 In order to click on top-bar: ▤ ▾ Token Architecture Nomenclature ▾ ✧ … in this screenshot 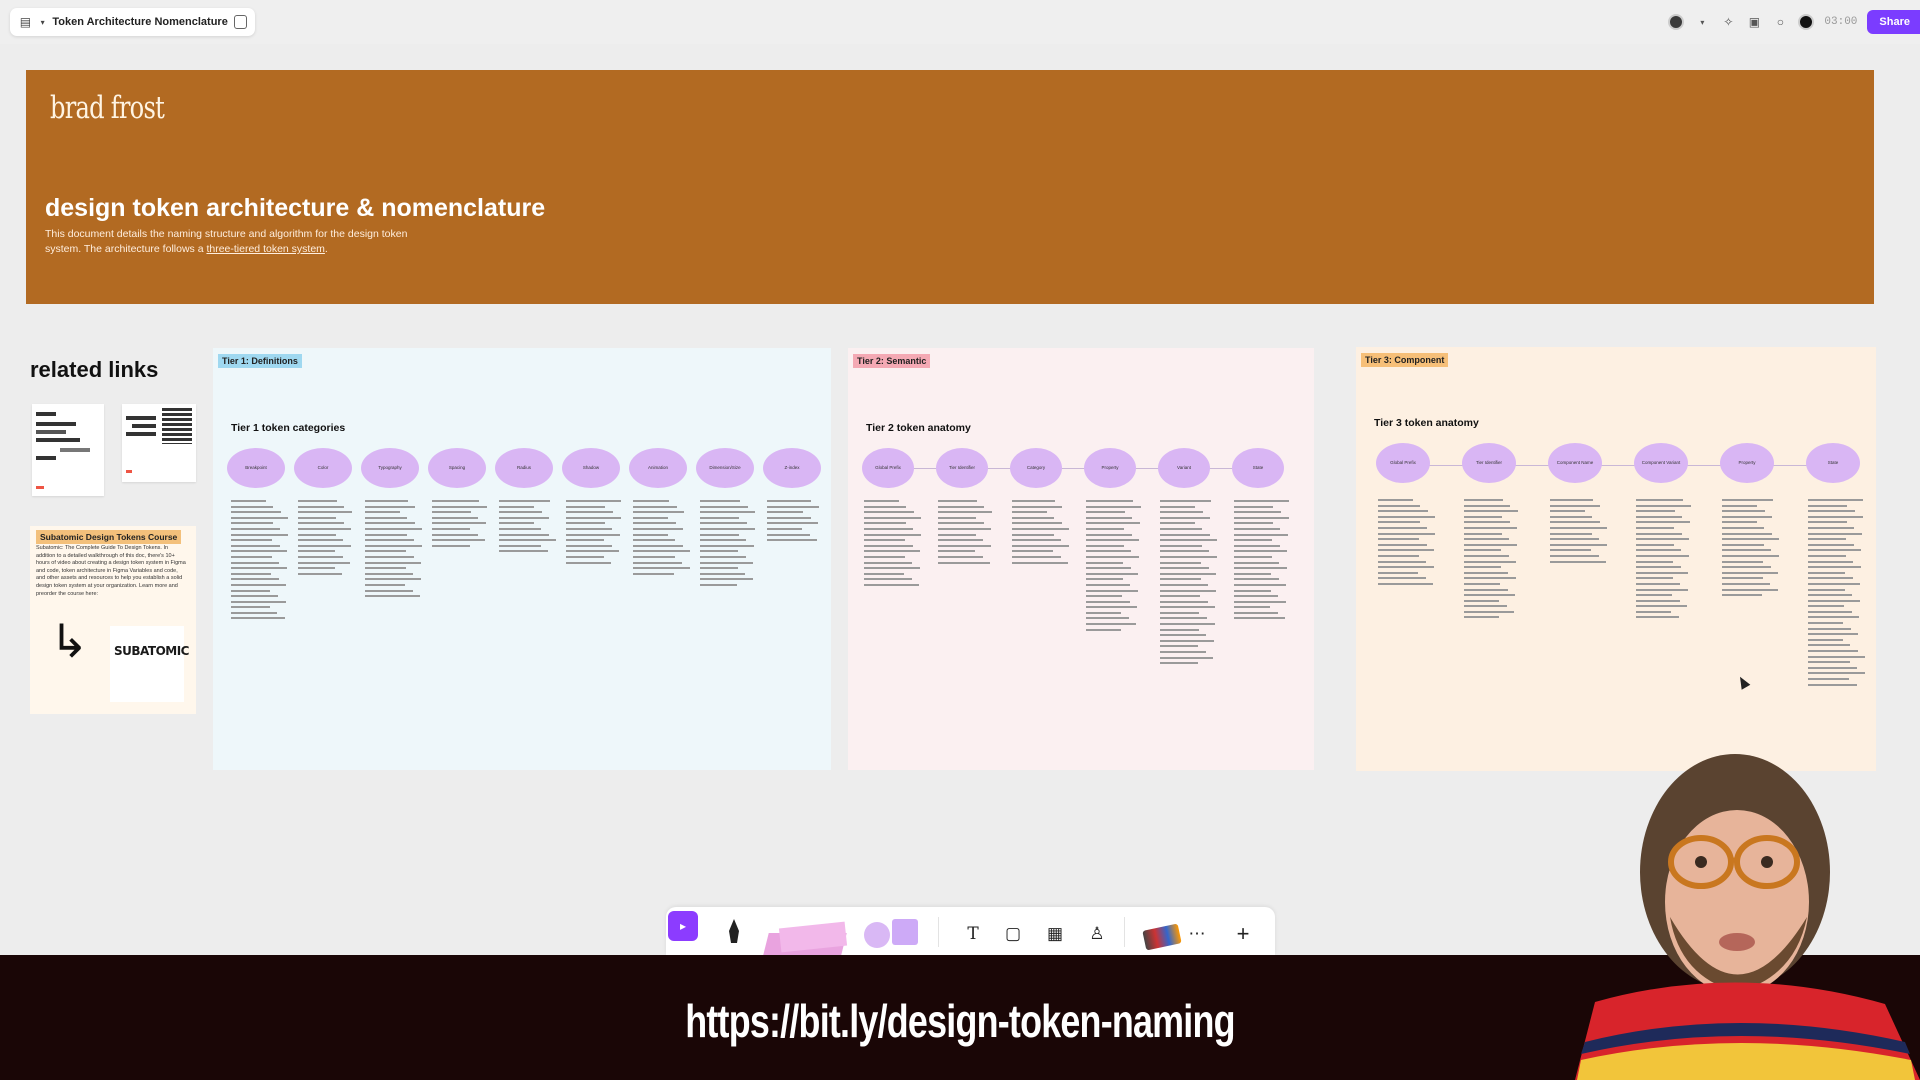, I will do `click(960, 22)`.